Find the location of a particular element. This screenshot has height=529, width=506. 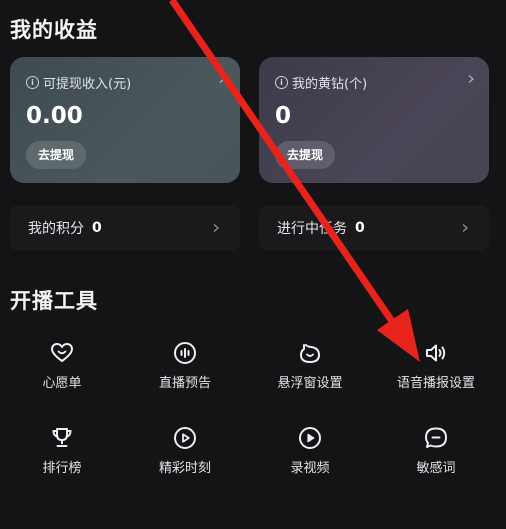

income-card-label-row: i 可提现收入(元) is located at coordinates (126, 82).